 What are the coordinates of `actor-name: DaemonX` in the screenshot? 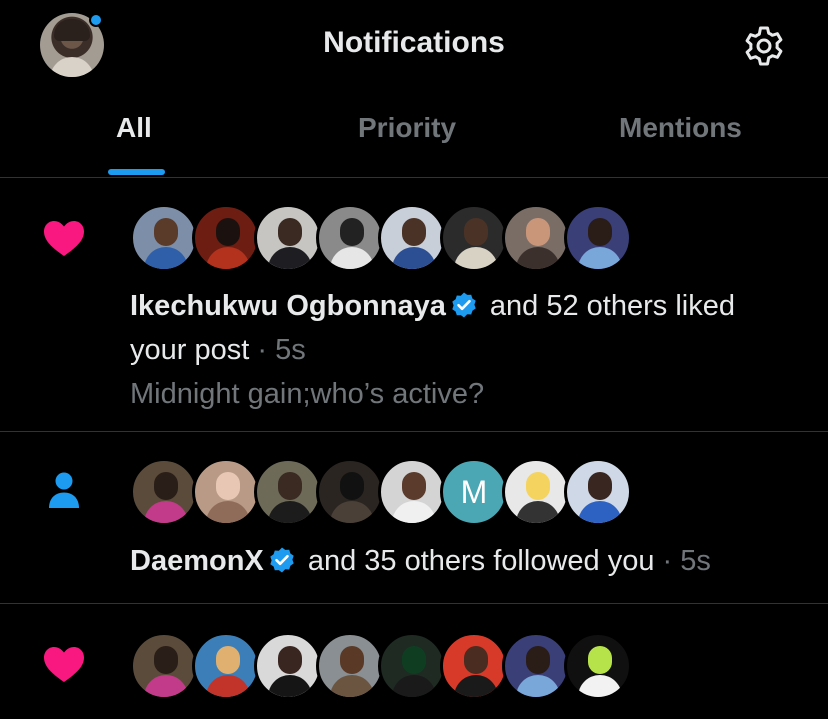 It's located at (197, 561).